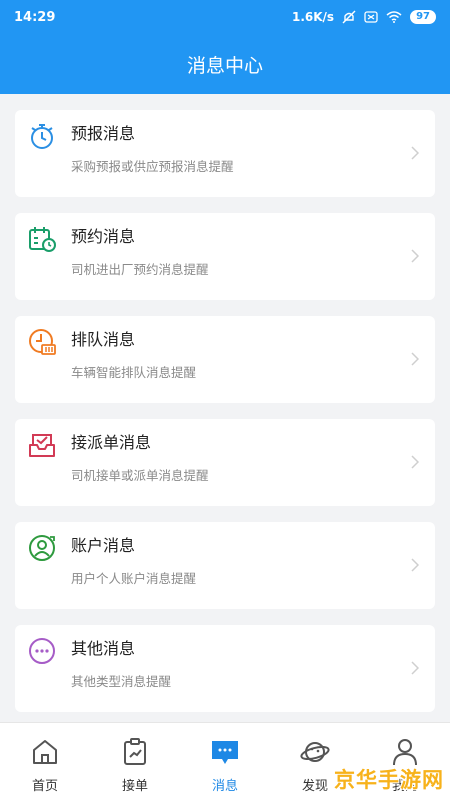  I want to click on message-item-dispatch: 接派单消息 司机接单或派单消息提醒, so click(225, 462).